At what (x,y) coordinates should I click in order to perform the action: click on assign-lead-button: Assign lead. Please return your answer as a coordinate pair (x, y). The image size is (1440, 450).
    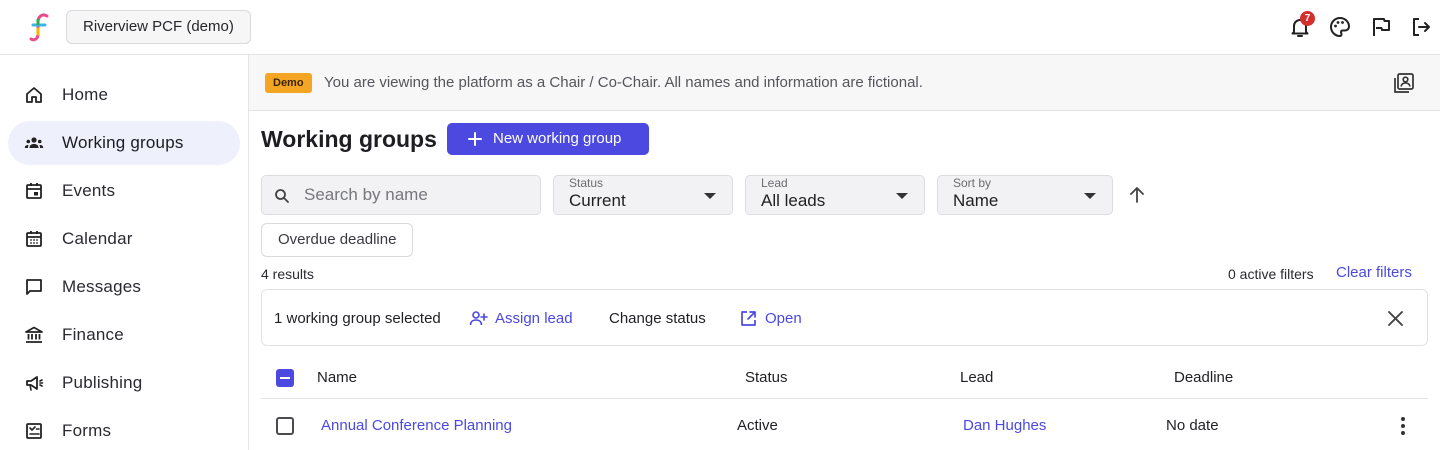
    Looking at the image, I should click on (524, 318).